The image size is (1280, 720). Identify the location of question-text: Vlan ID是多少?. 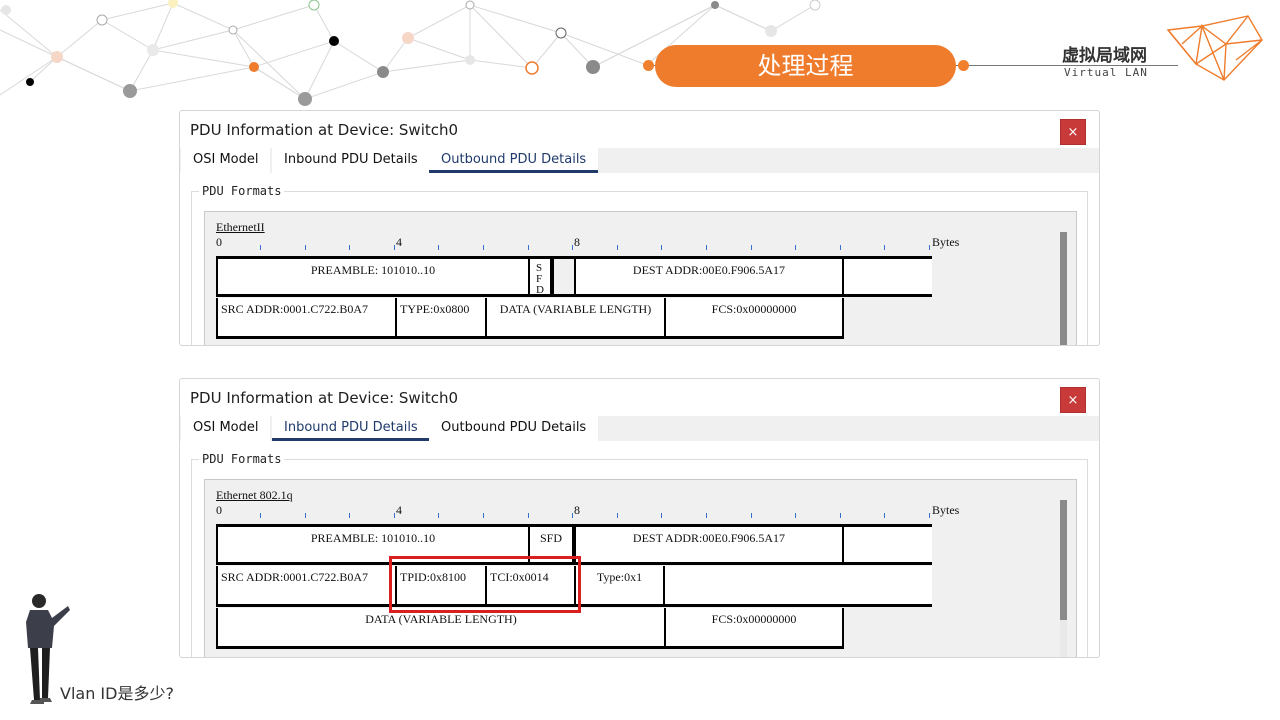
(117, 693).